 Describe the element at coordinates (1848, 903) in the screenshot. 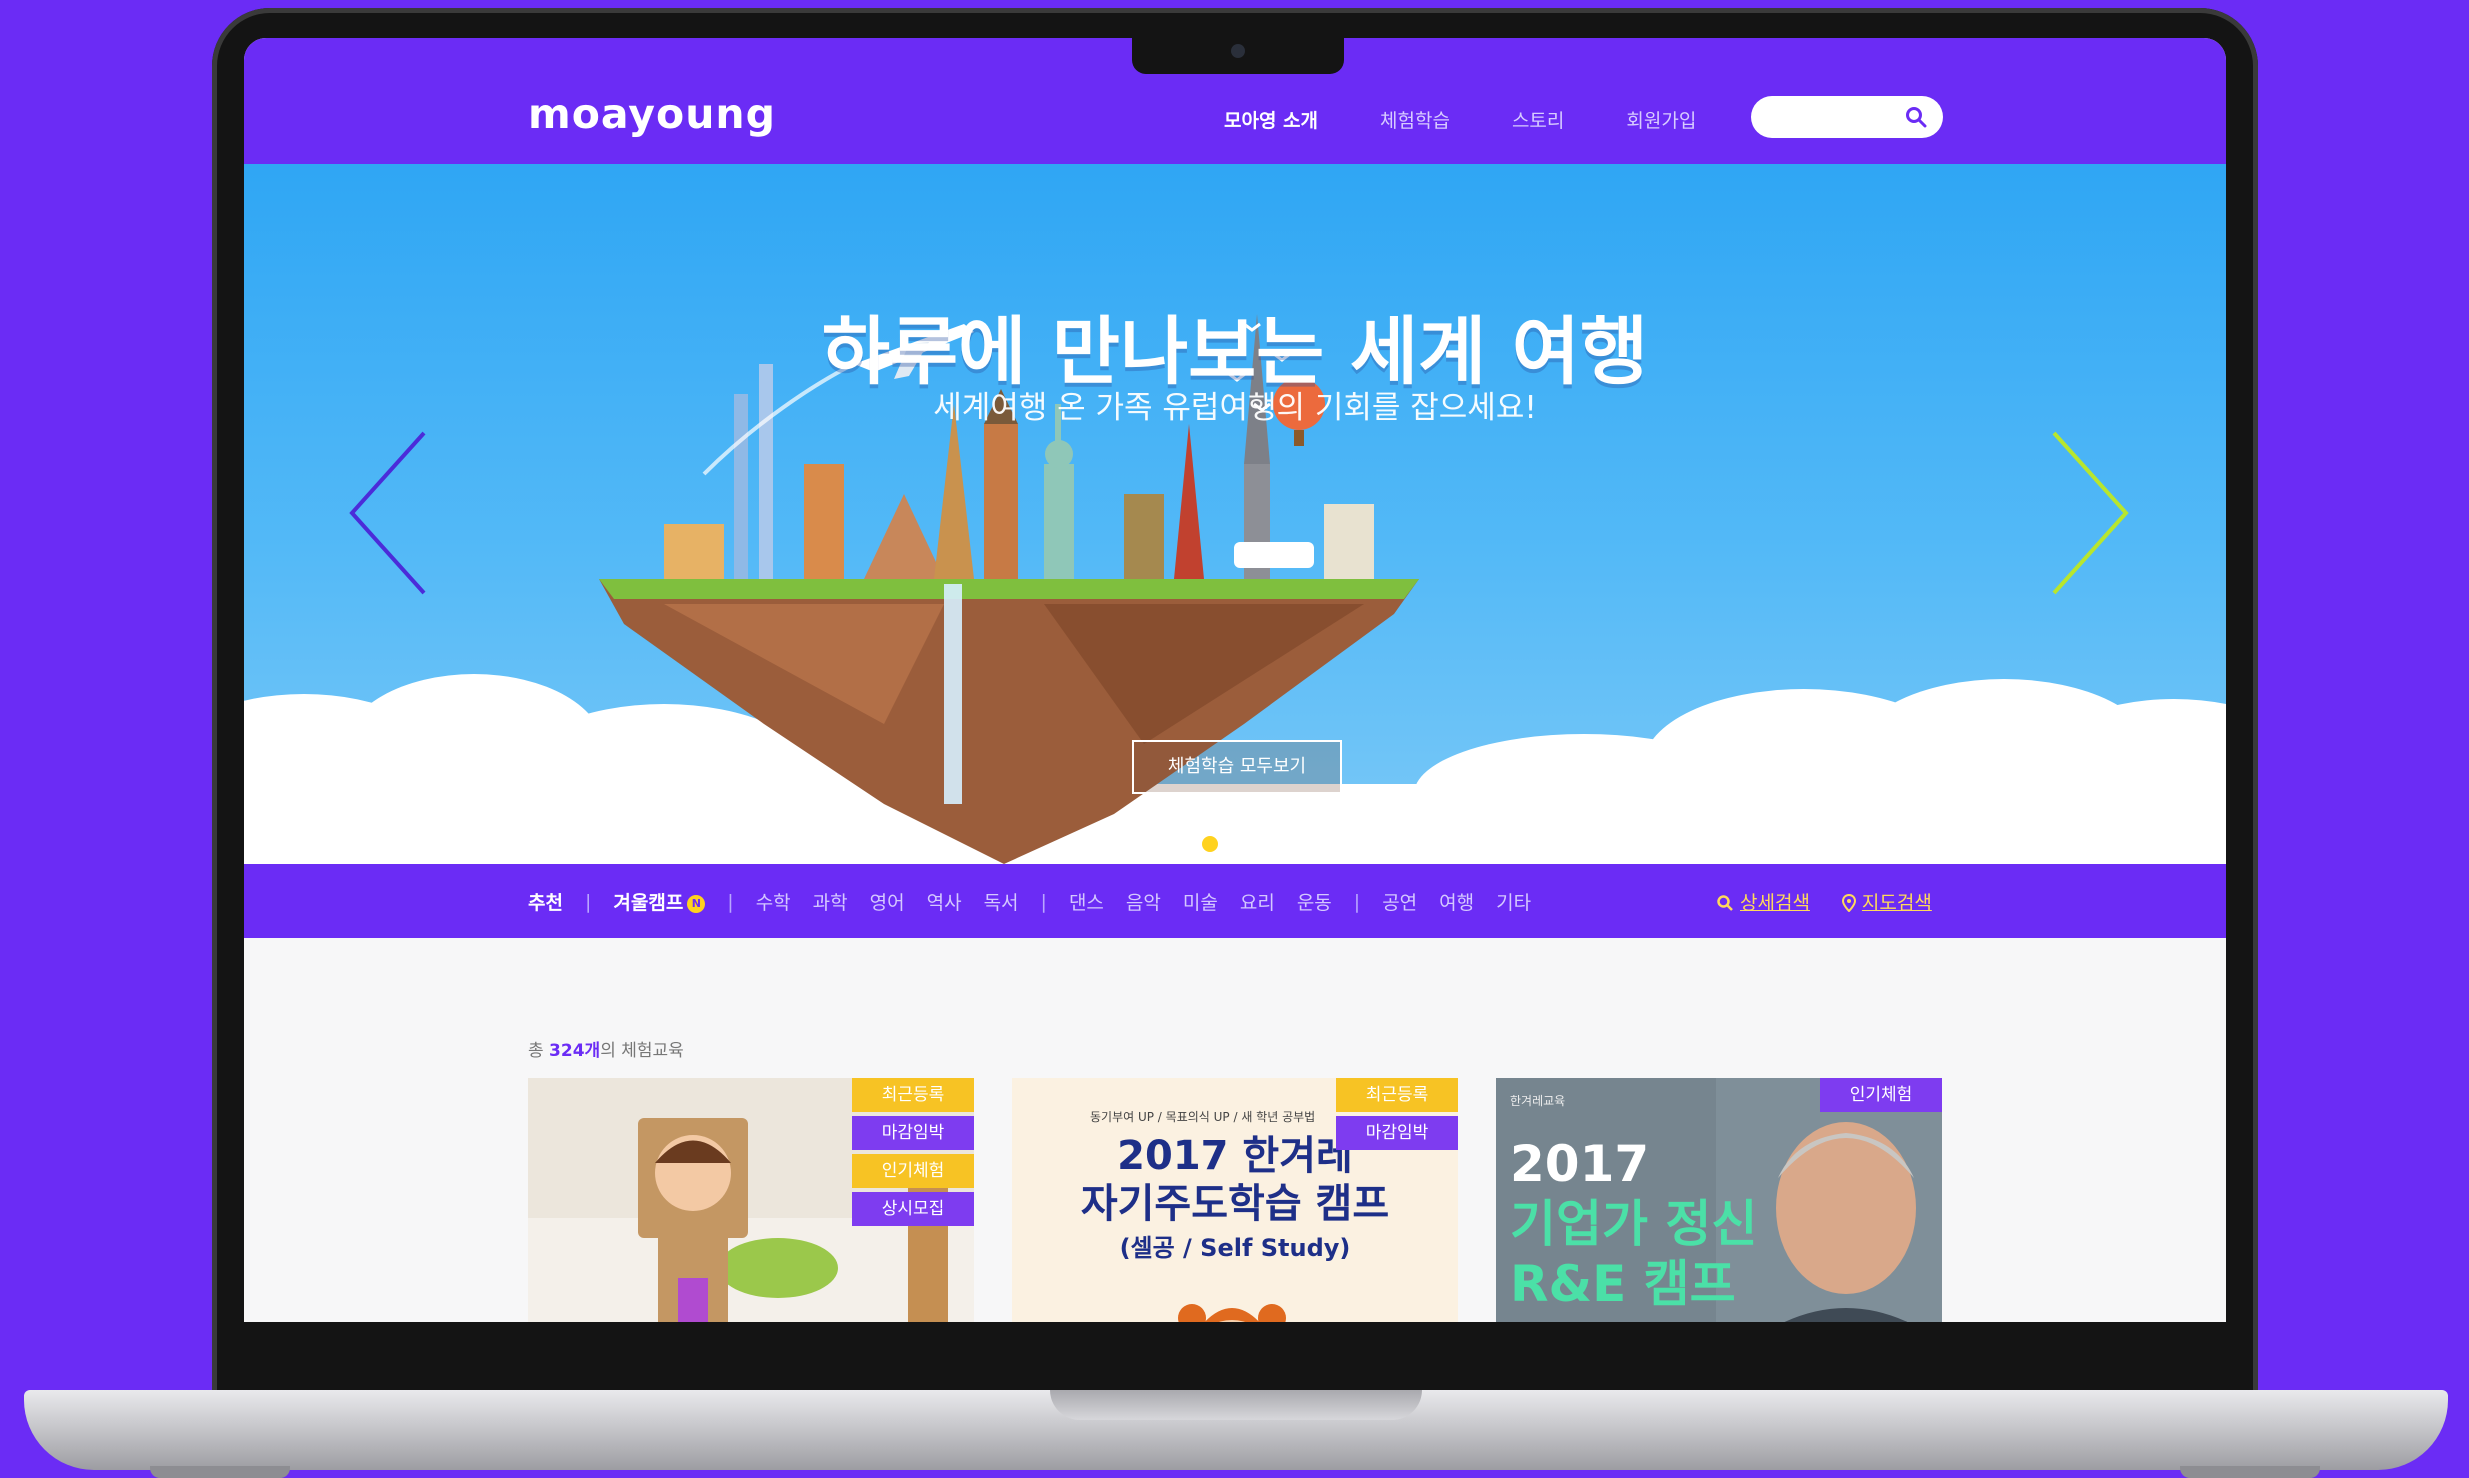

I see `map-pin-icon` at that location.